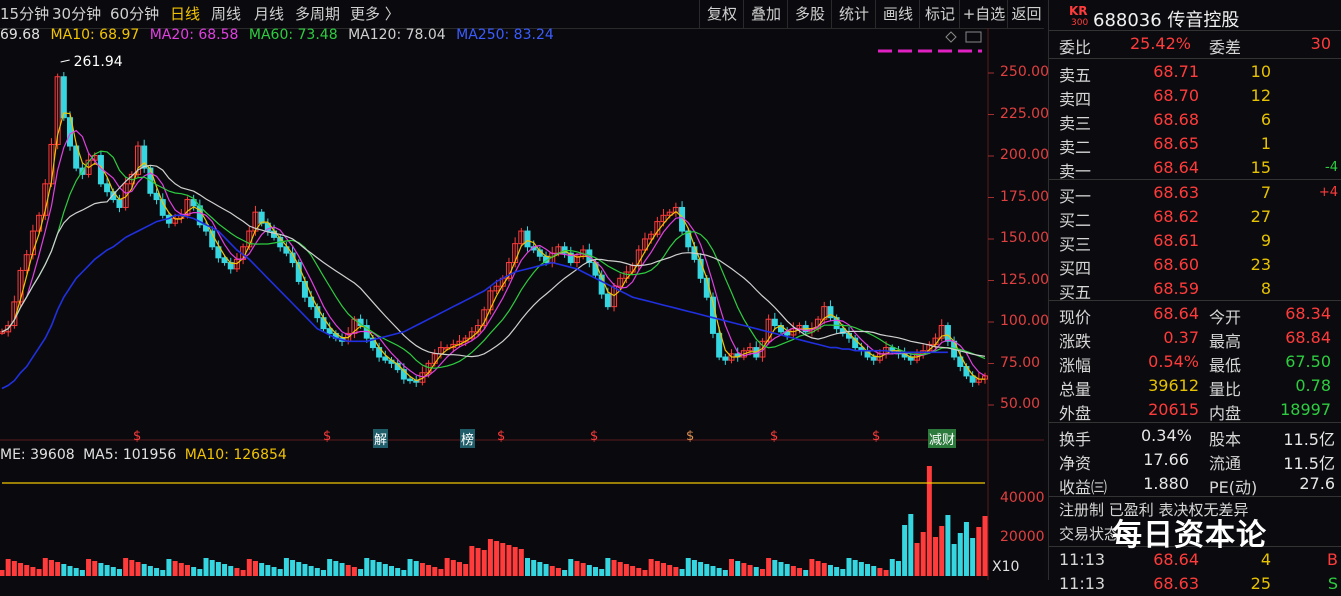 This screenshot has height=596, width=1341. What do you see at coordinates (973, 37) in the screenshot?
I see `window-icon` at bounding box center [973, 37].